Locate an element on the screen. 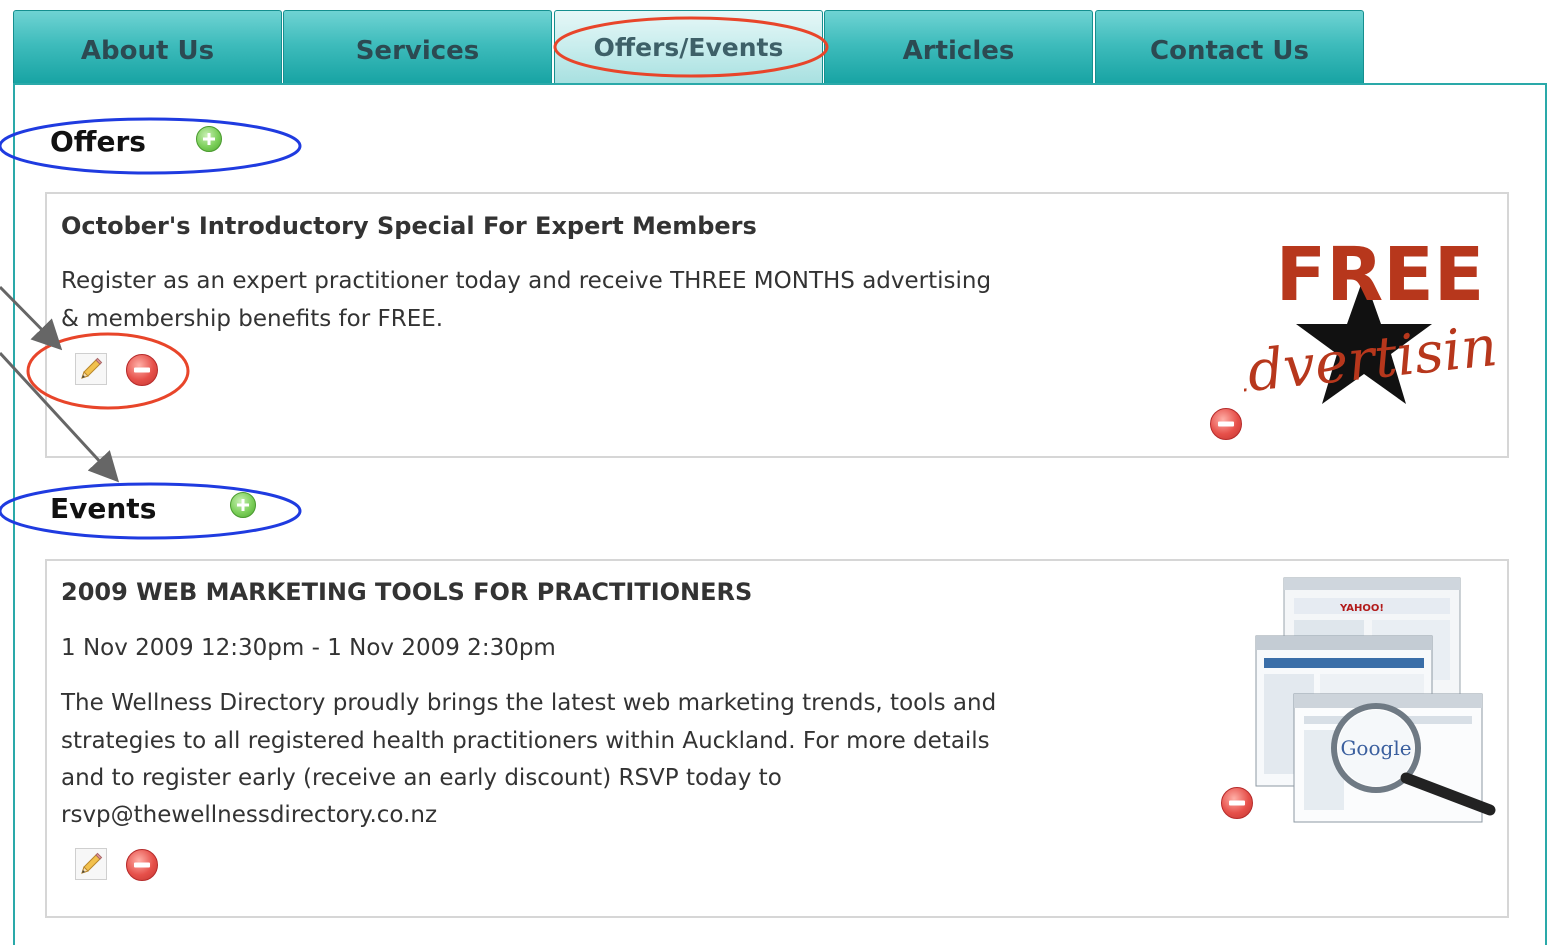 The width and height of the screenshot is (1549, 945). tab-about-us: About Us is located at coordinates (147, 47).